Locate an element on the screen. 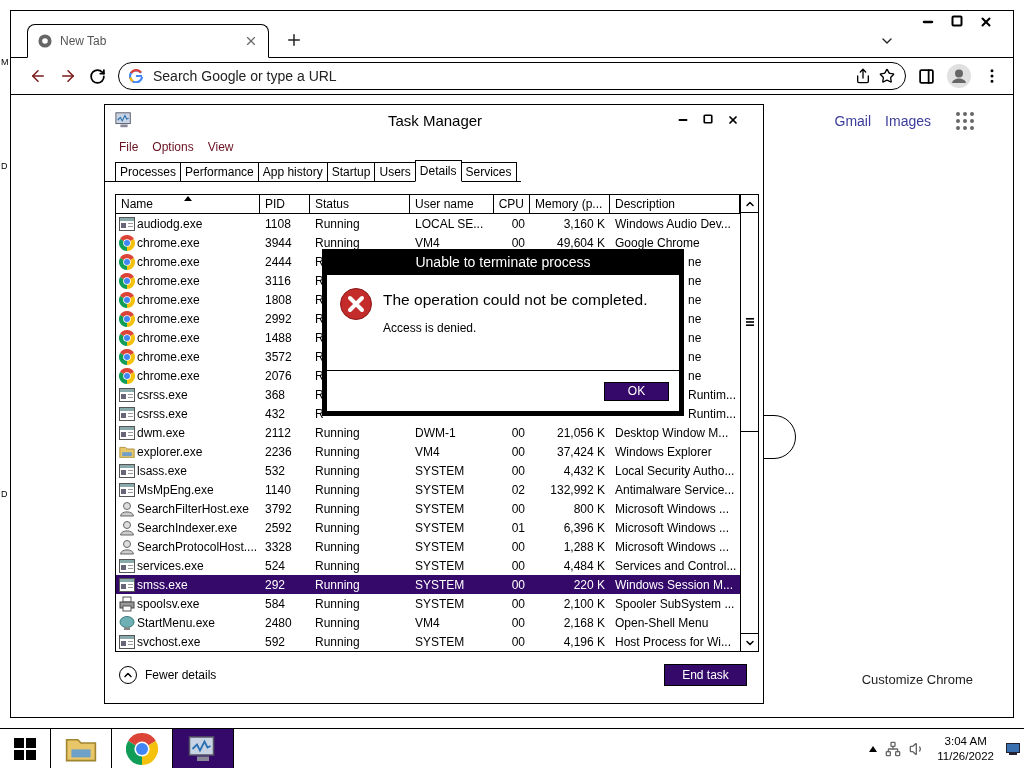  table-cell-text: 1488 is located at coordinates (278, 337).